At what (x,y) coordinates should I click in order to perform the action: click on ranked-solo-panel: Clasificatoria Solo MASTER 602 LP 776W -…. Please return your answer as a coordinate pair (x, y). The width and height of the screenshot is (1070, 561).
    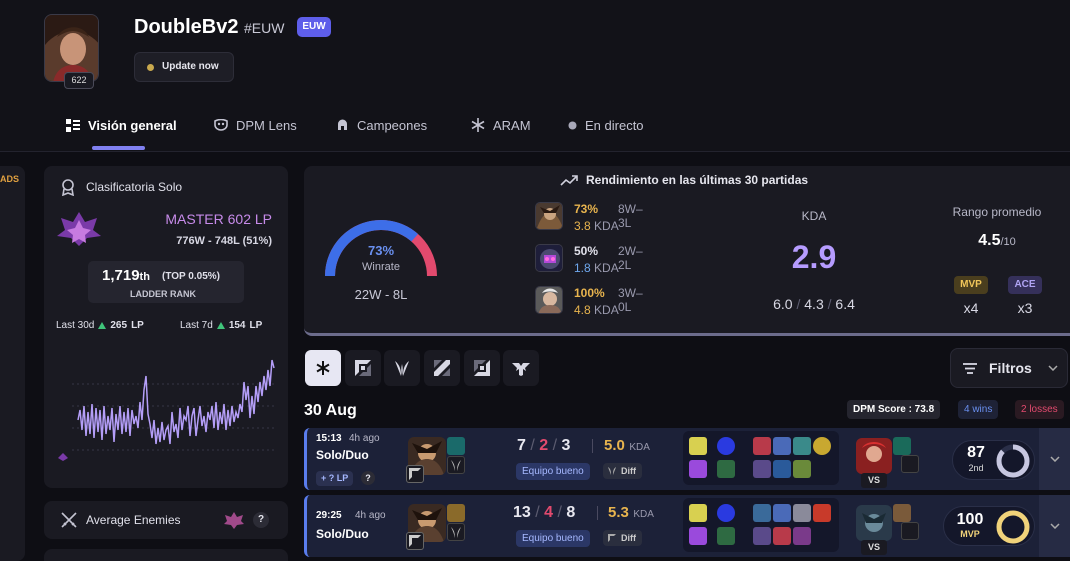
    Looking at the image, I should click on (166, 327).